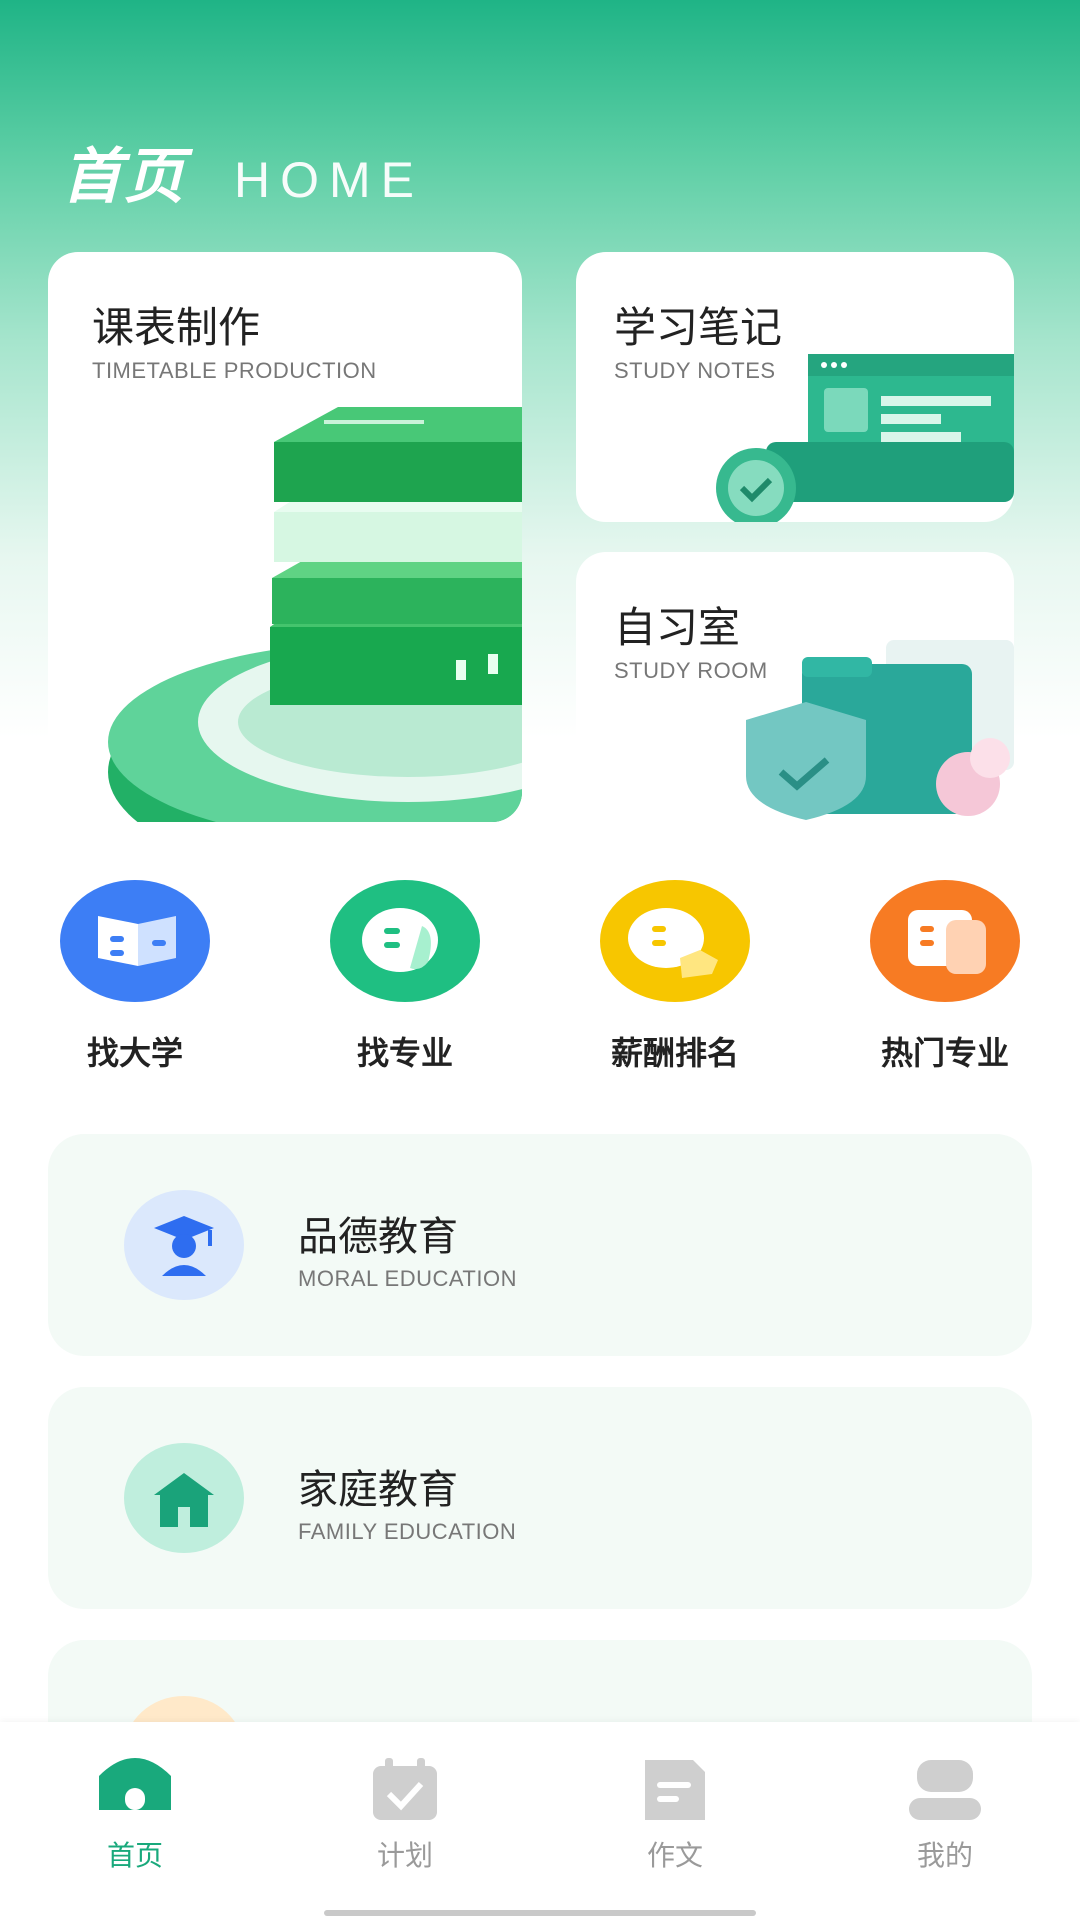  I want to click on plan-calendar-icon, so click(405, 1789).